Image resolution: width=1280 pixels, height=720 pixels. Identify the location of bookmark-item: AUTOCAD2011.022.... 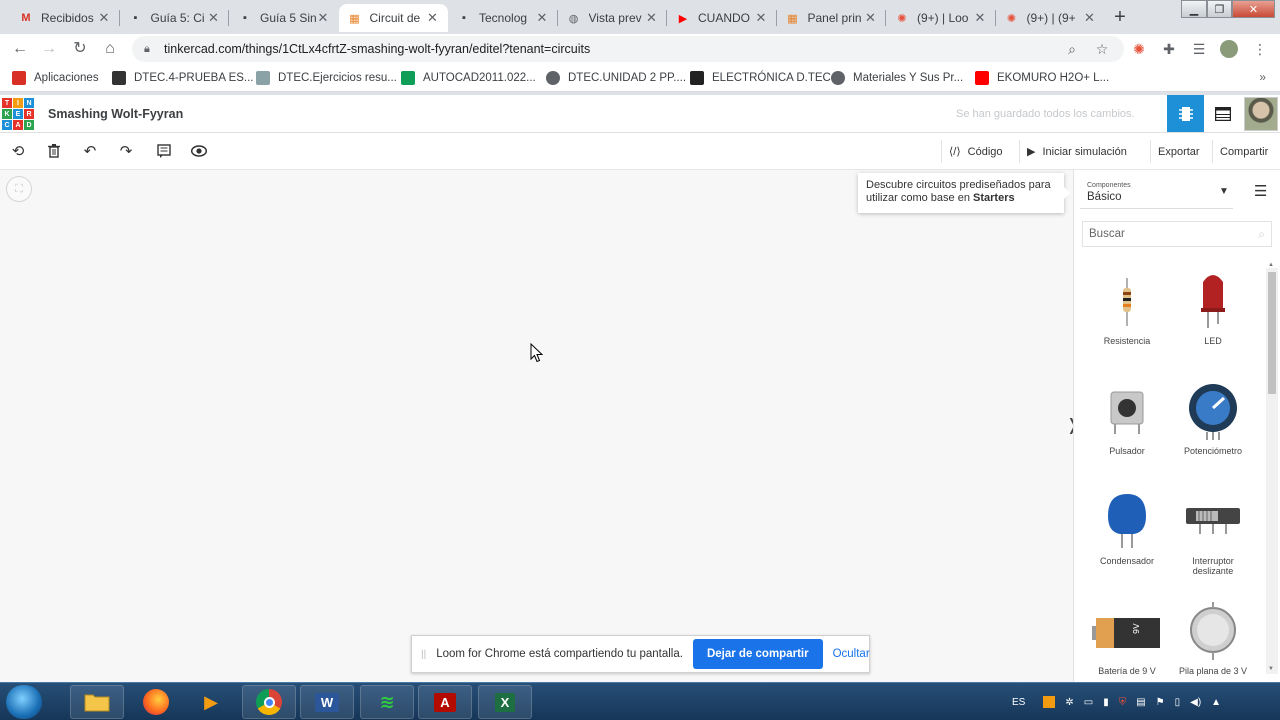
(468, 78).